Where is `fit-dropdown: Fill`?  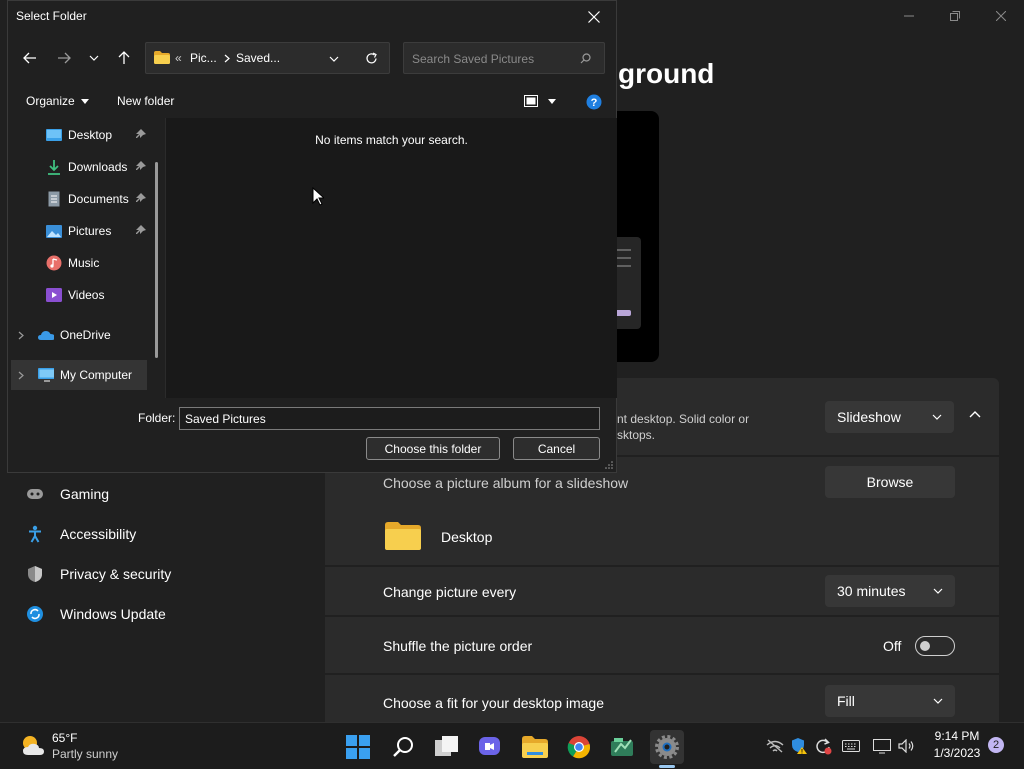 fit-dropdown: Fill is located at coordinates (890, 701).